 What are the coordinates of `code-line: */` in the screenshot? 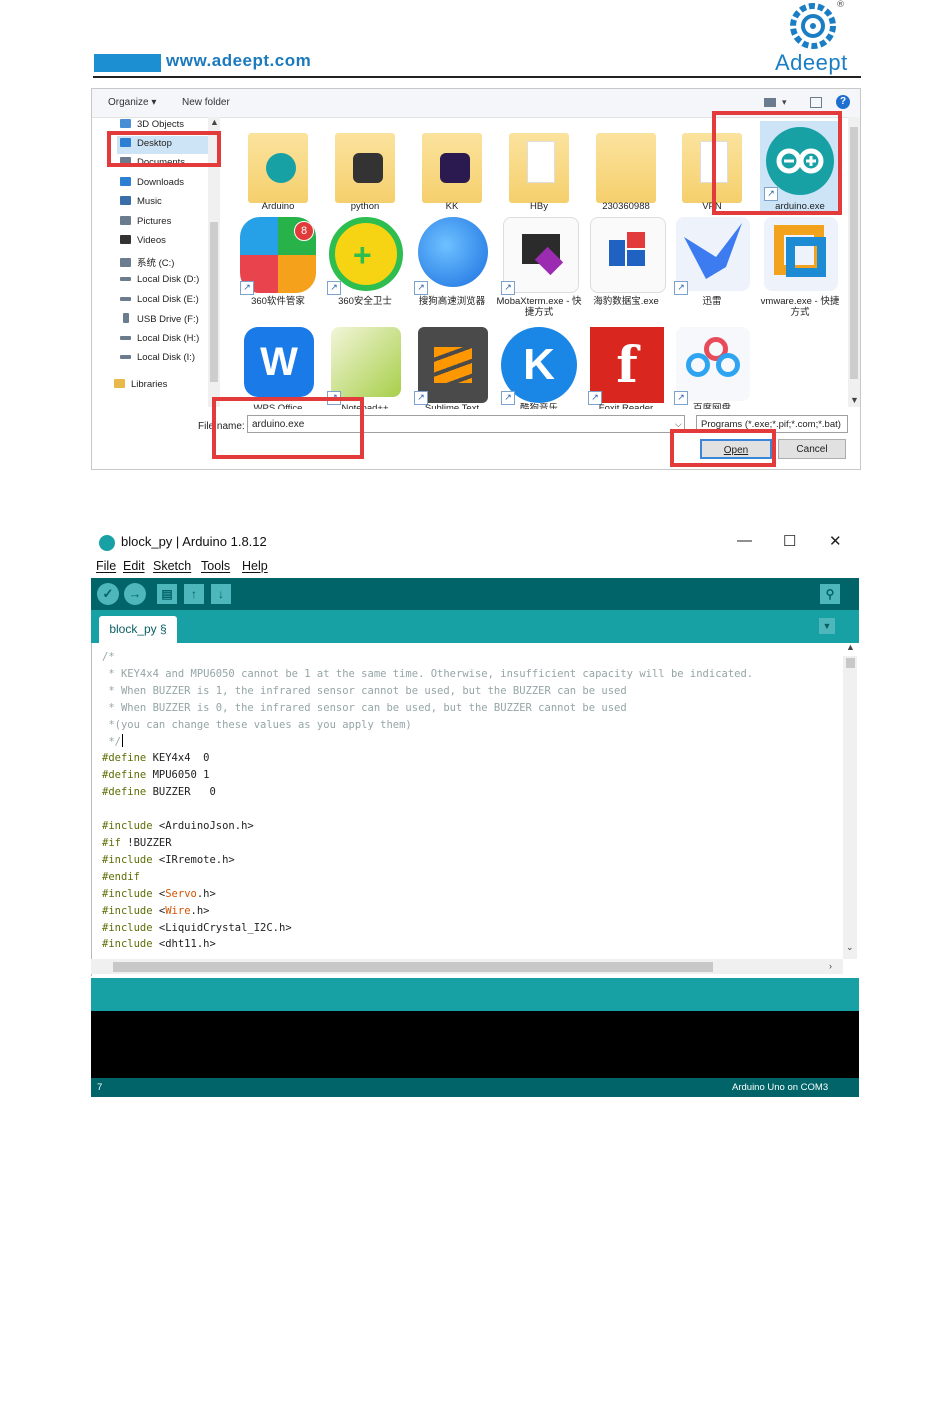 It's located at (112, 740).